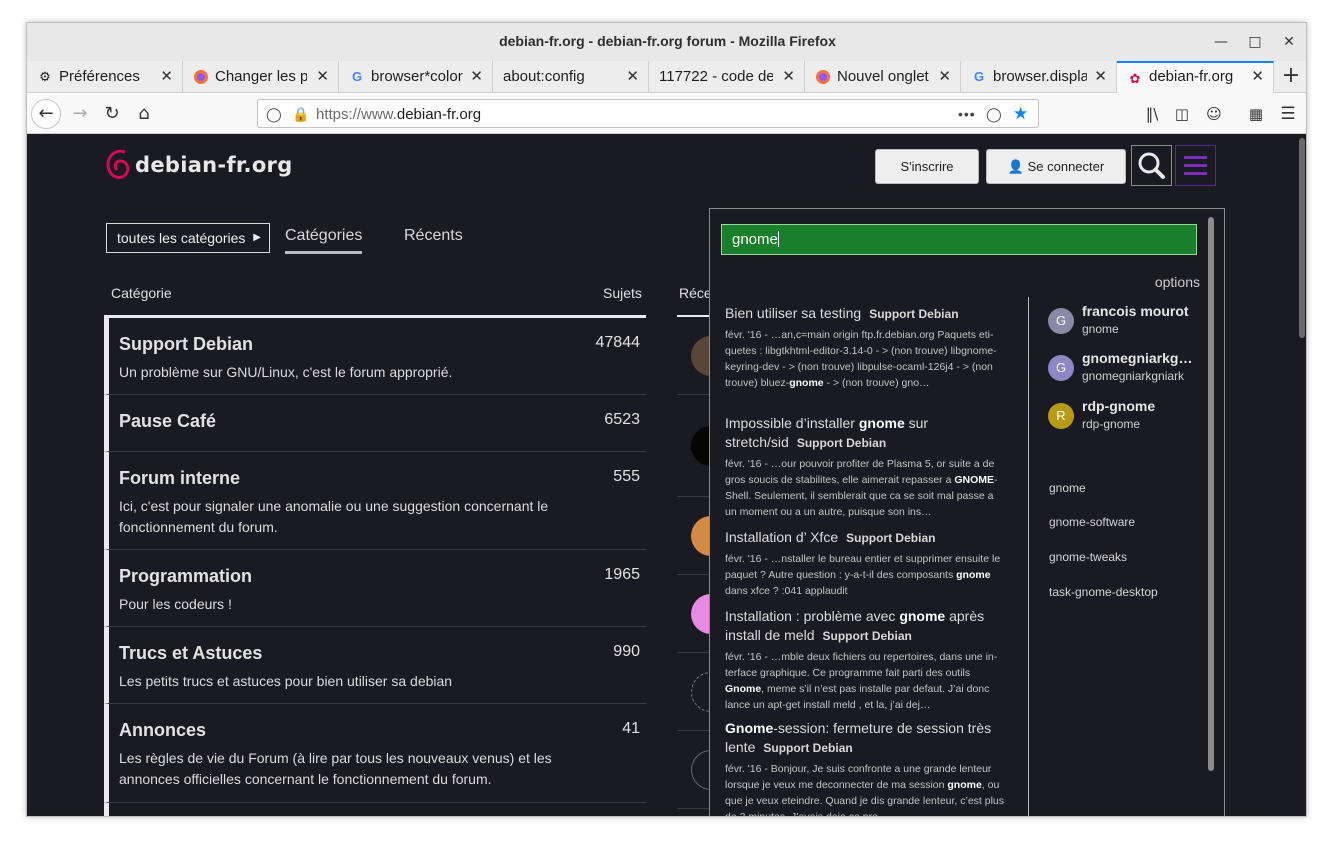  I want to click on tab-categories: Catégories, so click(324, 240).